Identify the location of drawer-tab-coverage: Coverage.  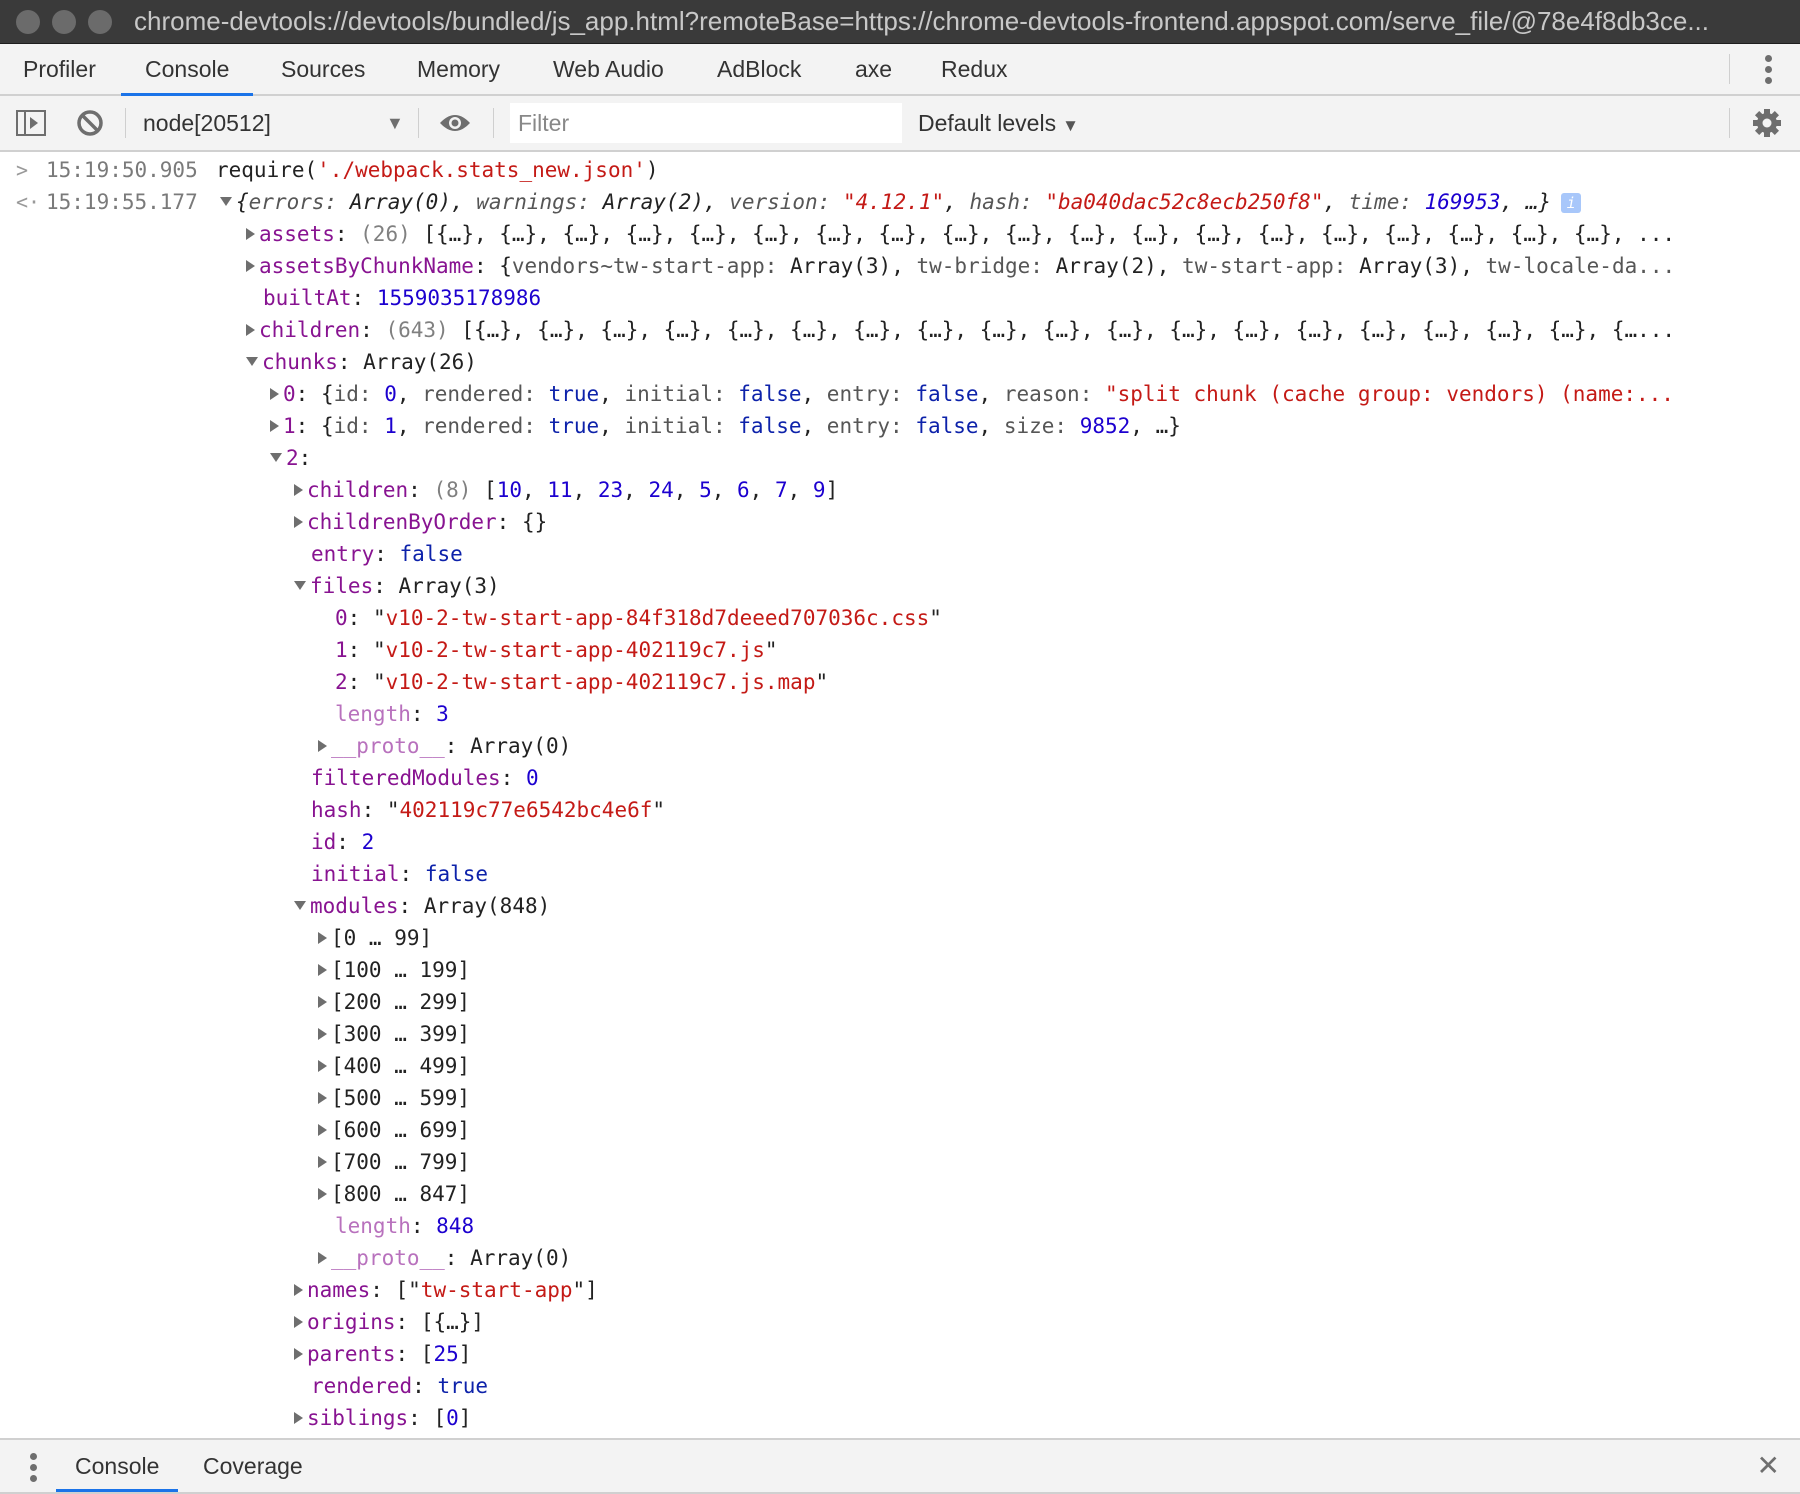
(253, 1466).